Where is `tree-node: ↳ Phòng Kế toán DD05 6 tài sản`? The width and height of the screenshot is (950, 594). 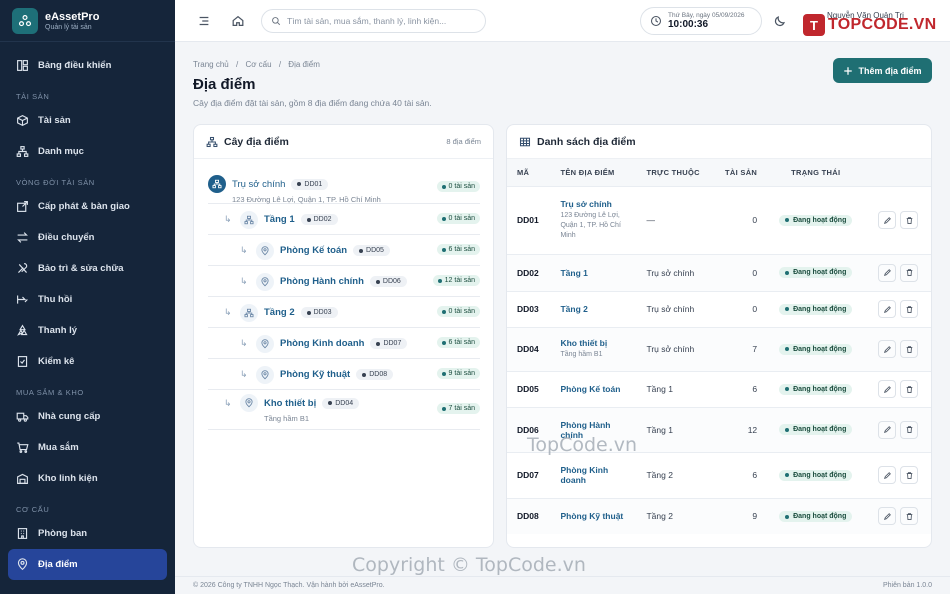 tree-node: ↳ Phòng Kế toán DD05 6 tài sản is located at coordinates (344, 250).